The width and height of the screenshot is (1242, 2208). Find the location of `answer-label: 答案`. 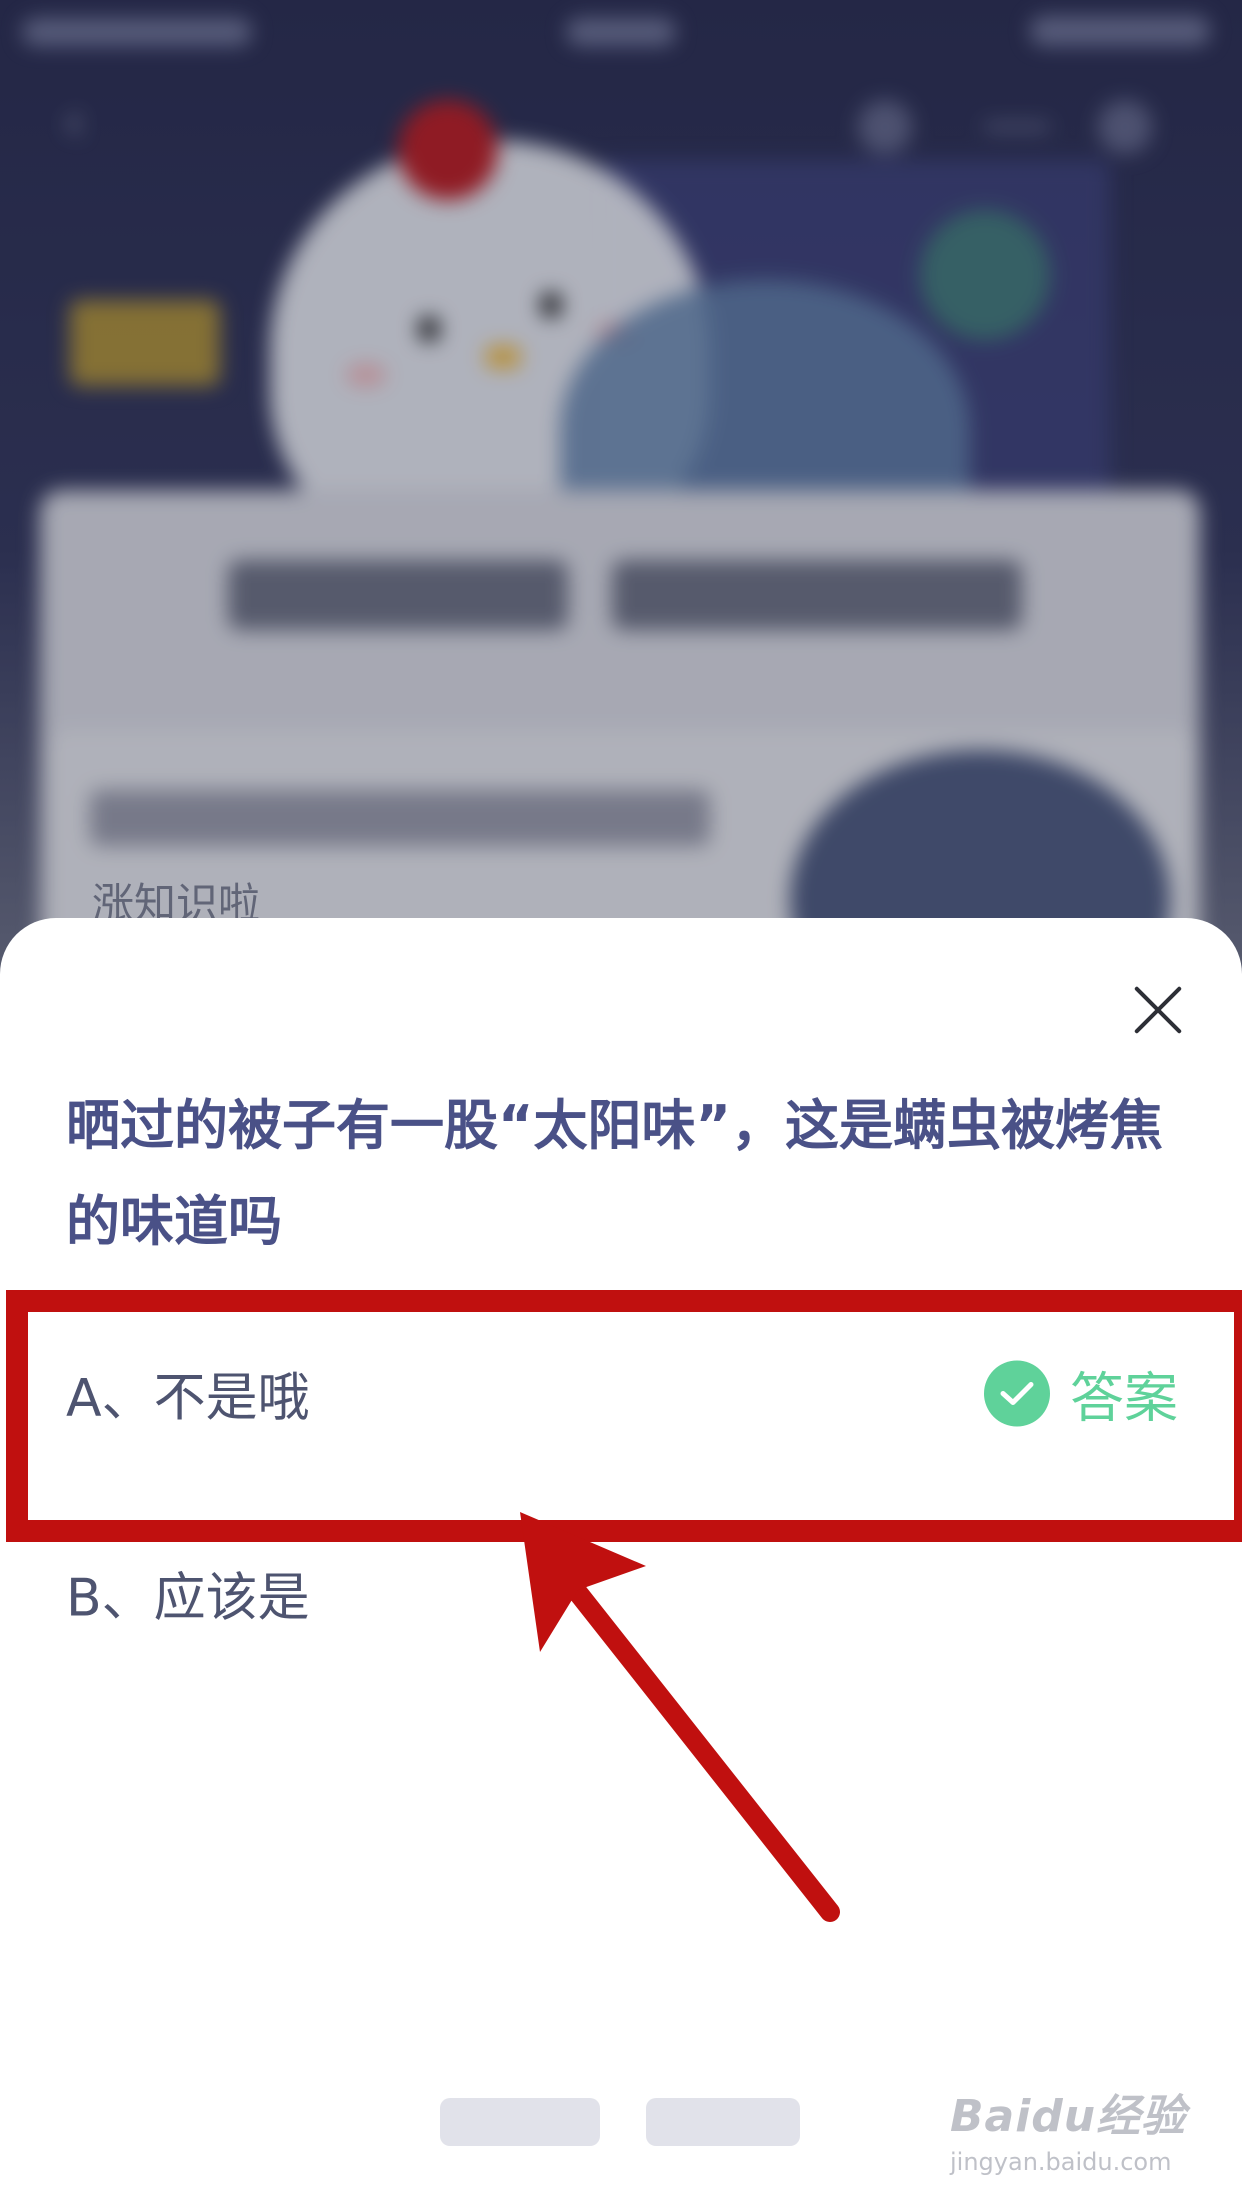

answer-label: 答案 is located at coordinates (1124, 1398).